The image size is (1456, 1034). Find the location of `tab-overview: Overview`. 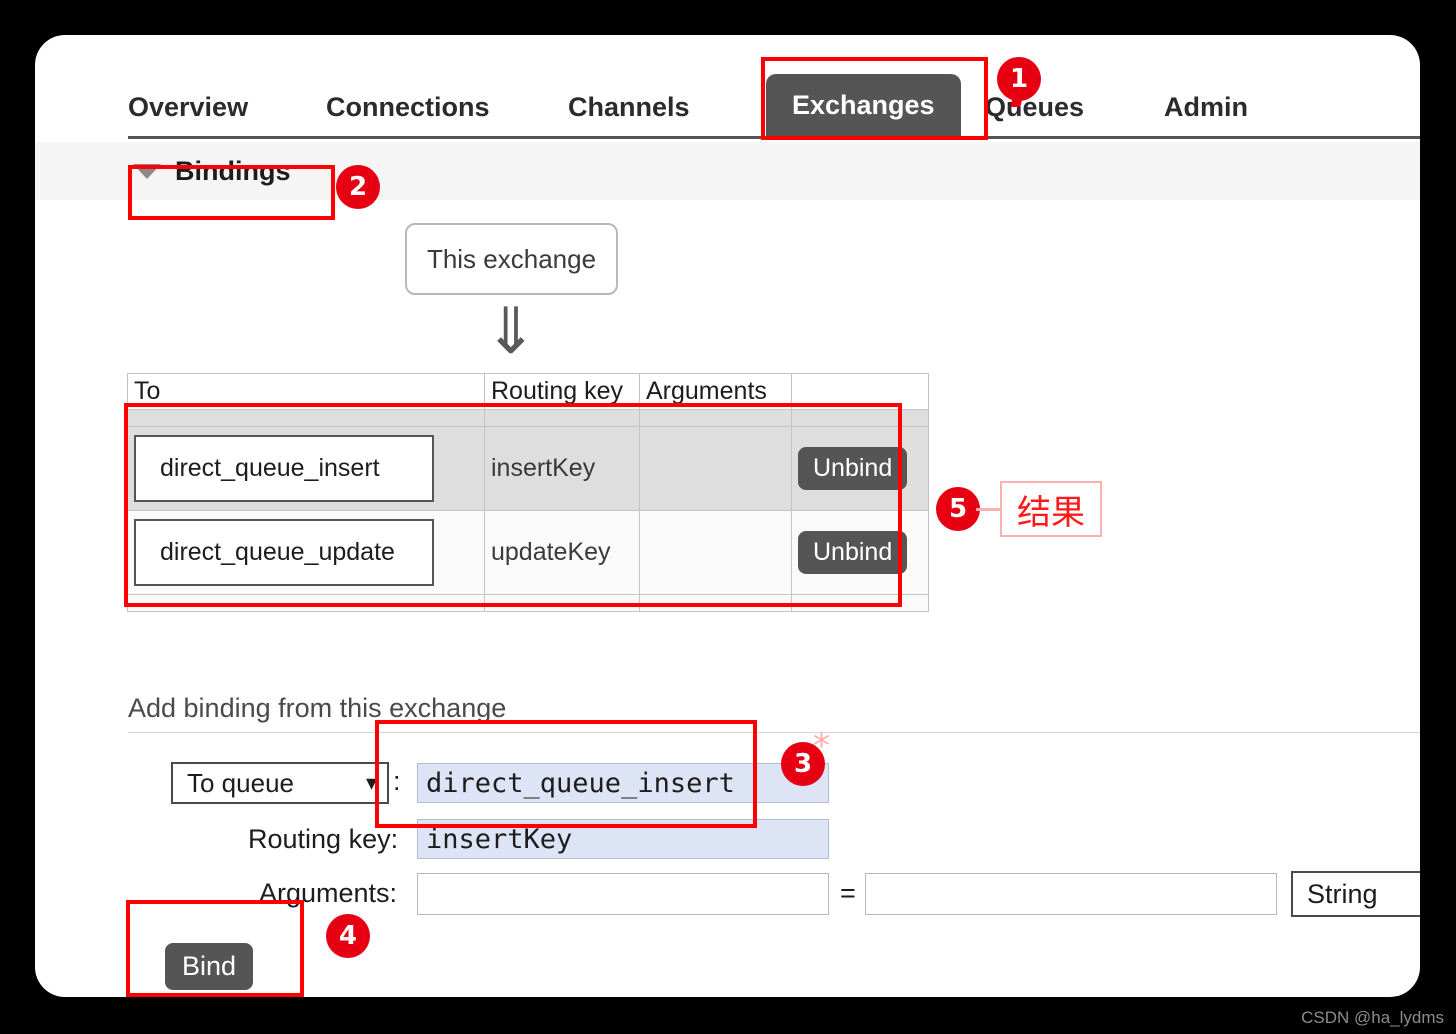

tab-overview: Overview is located at coordinates (188, 107).